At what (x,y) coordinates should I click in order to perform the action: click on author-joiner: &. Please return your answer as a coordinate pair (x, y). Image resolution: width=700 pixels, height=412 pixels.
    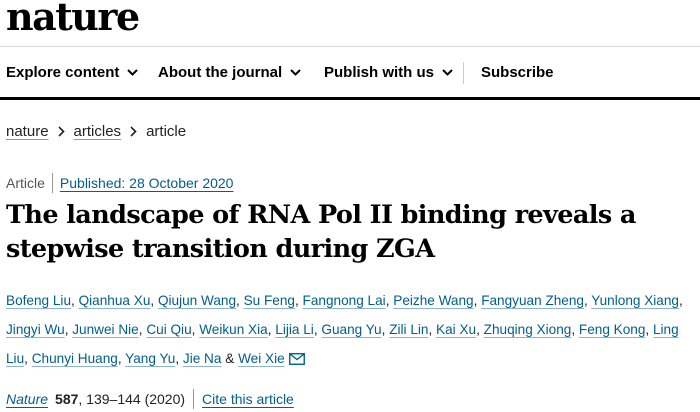
    Looking at the image, I should click on (230, 358).